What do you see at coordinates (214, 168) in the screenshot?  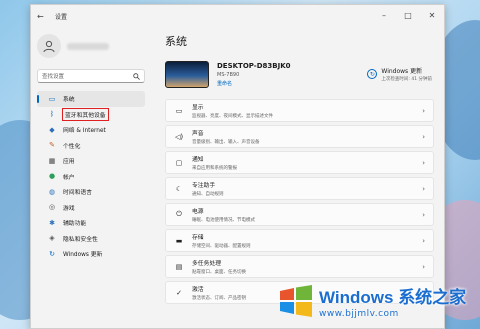 I see `card-subtitle: 来自应用和系统的警报` at bounding box center [214, 168].